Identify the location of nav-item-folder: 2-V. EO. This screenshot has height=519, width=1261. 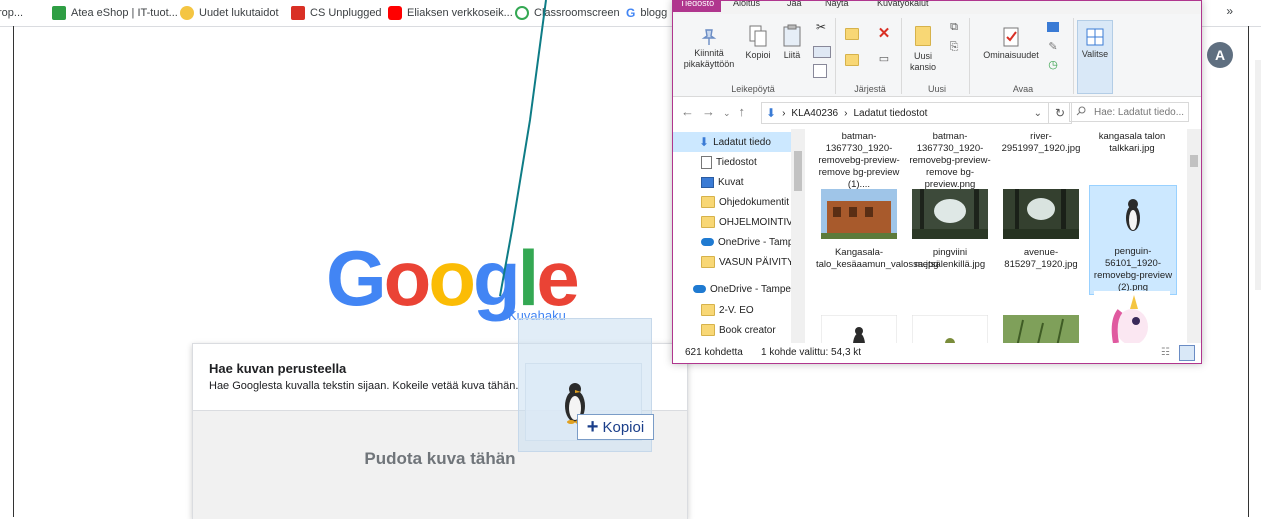
(739, 310).